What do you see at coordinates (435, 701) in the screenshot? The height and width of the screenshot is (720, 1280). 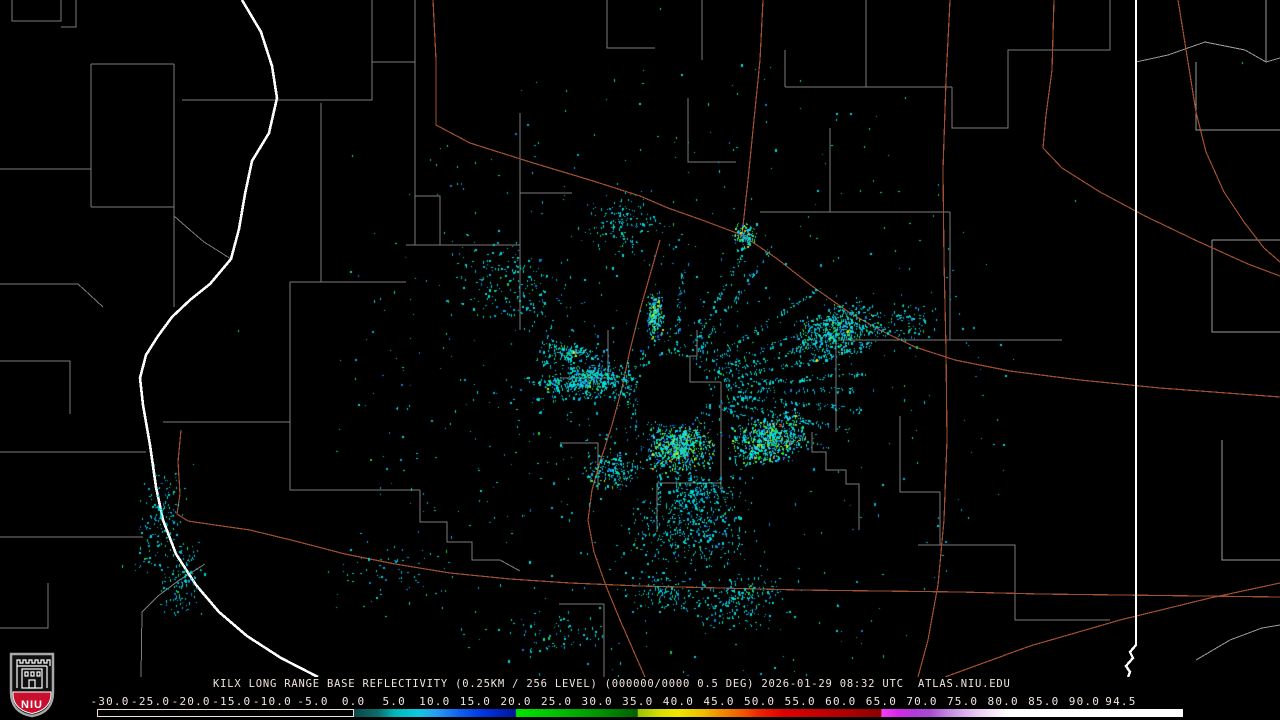 I see `colorbar-tick-label: 10.0` at bounding box center [435, 701].